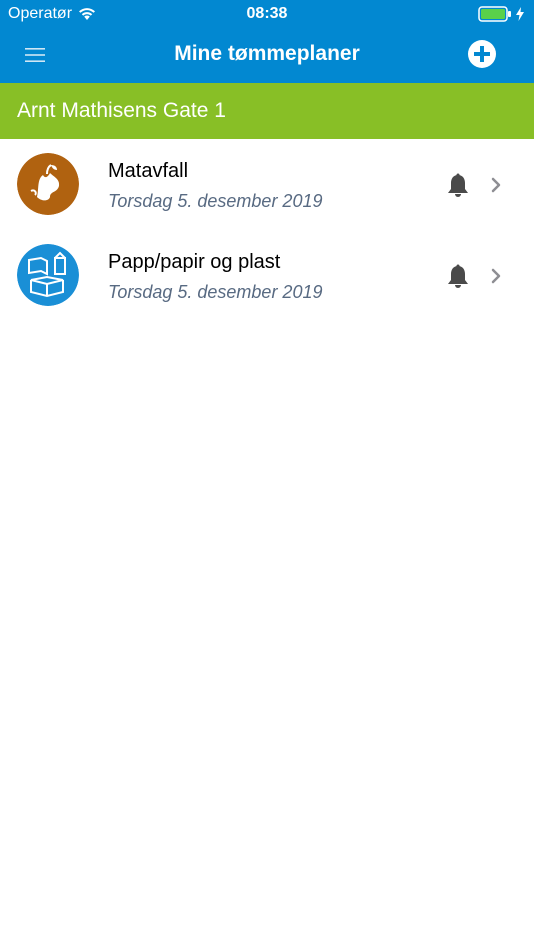 This screenshot has width=534, height=950. What do you see at coordinates (267, 111) in the screenshot?
I see `address-header: Arnt Mathisens Gate 1` at bounding box center [267, 111].